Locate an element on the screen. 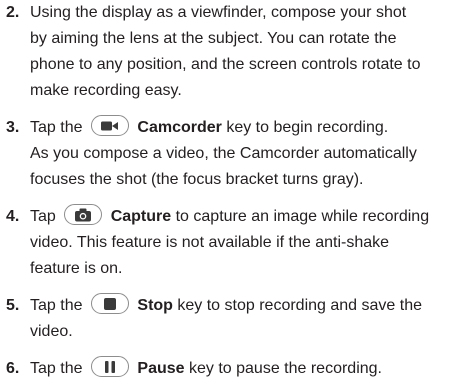 Image resolution: width=472 pixels, height=389 pixels. step-text-line: video. is located at coordinates (51, 331).